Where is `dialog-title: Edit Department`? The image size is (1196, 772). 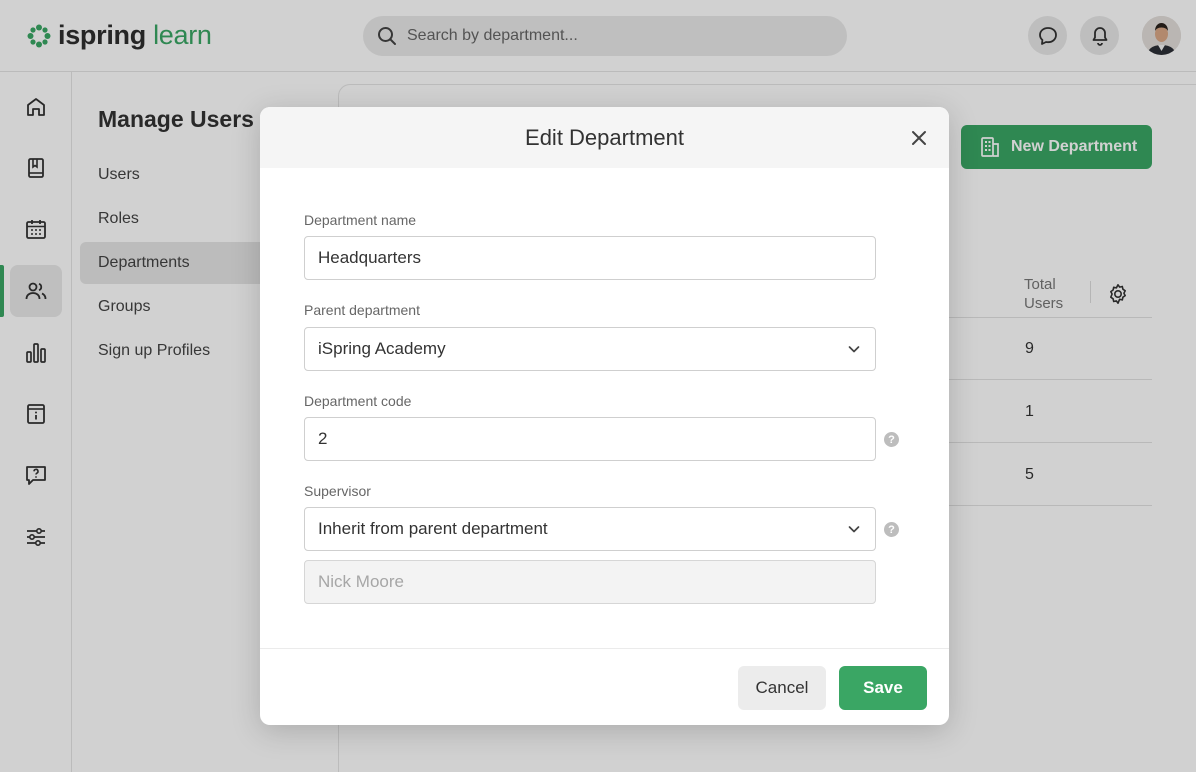
dialog-title: Edit Department is located at coordinates (604, 137).